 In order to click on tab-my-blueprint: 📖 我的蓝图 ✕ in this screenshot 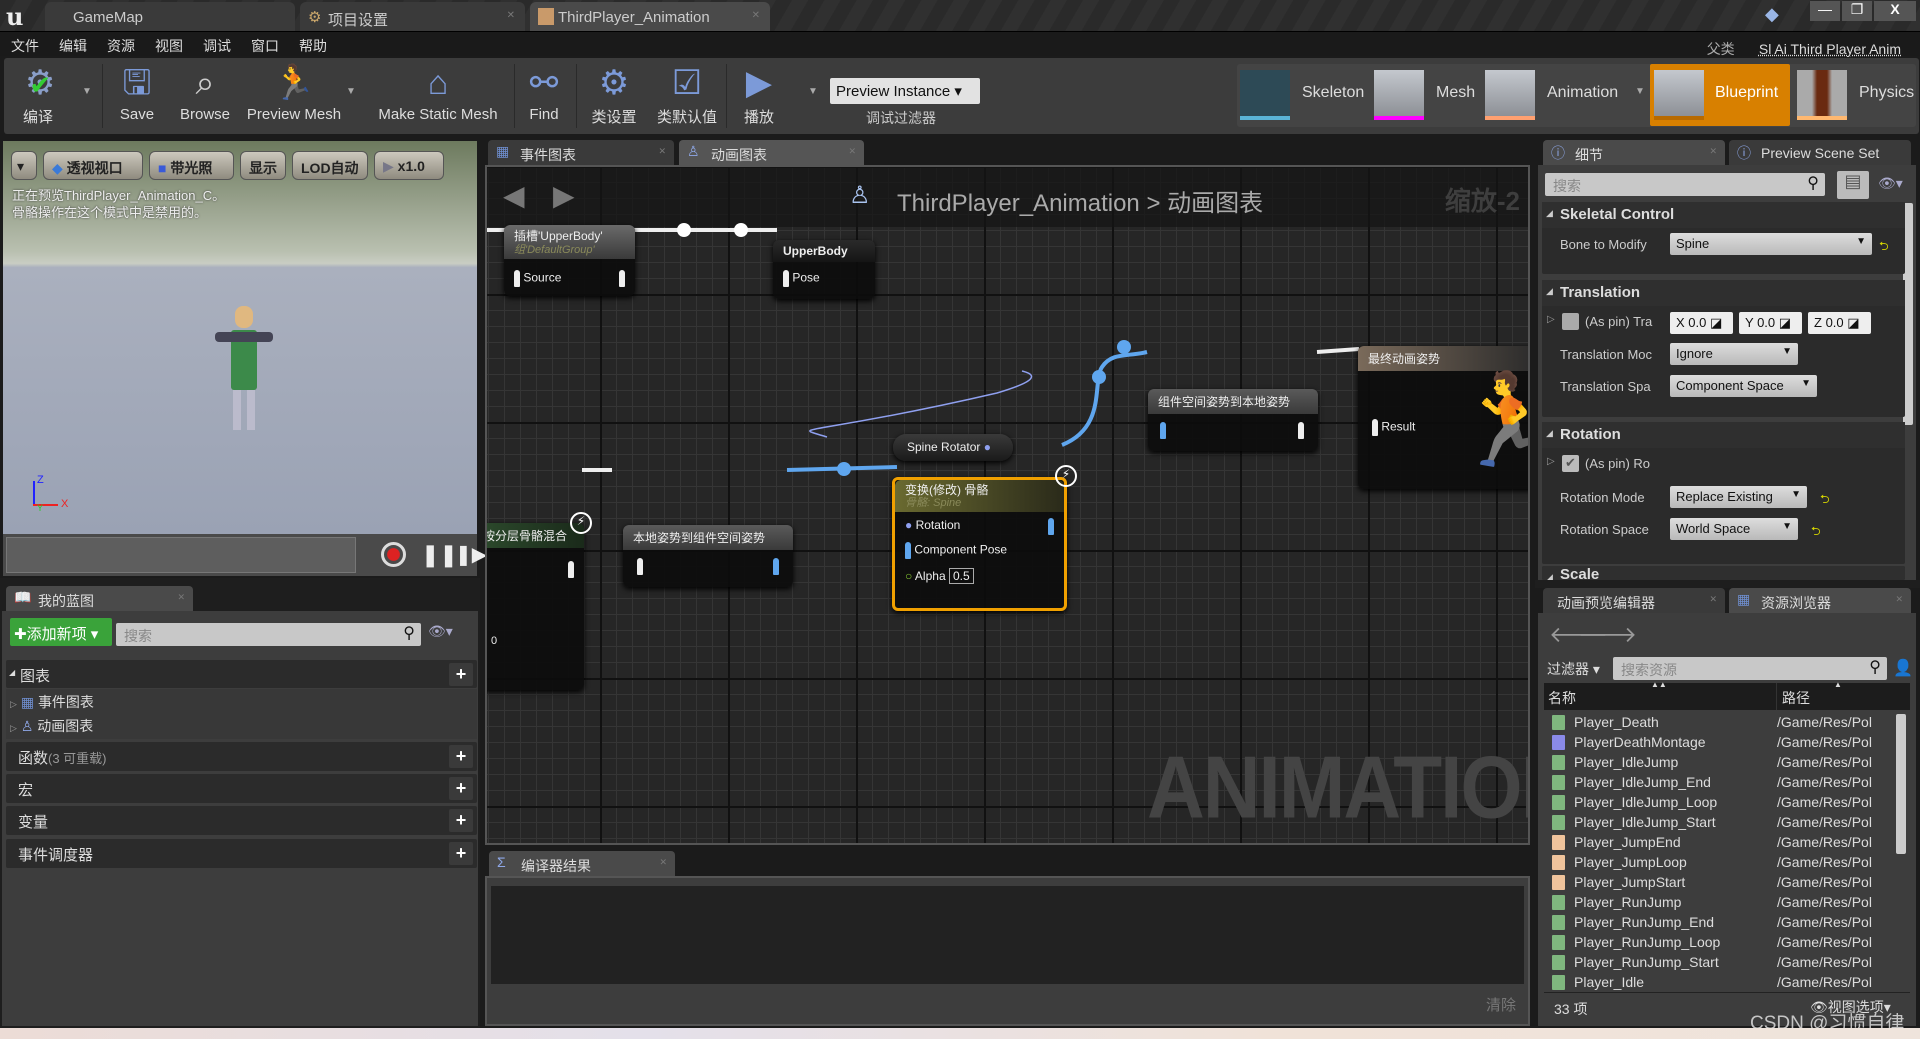, I will do `click(99, 598)`.